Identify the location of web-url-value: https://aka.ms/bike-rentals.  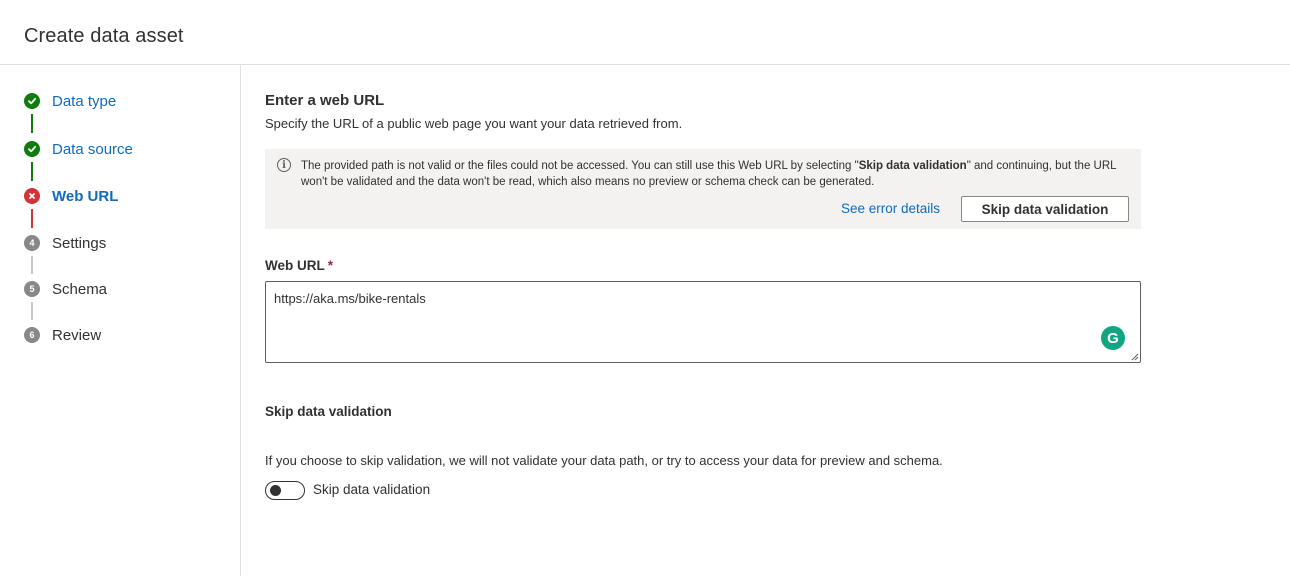
(350, 298).